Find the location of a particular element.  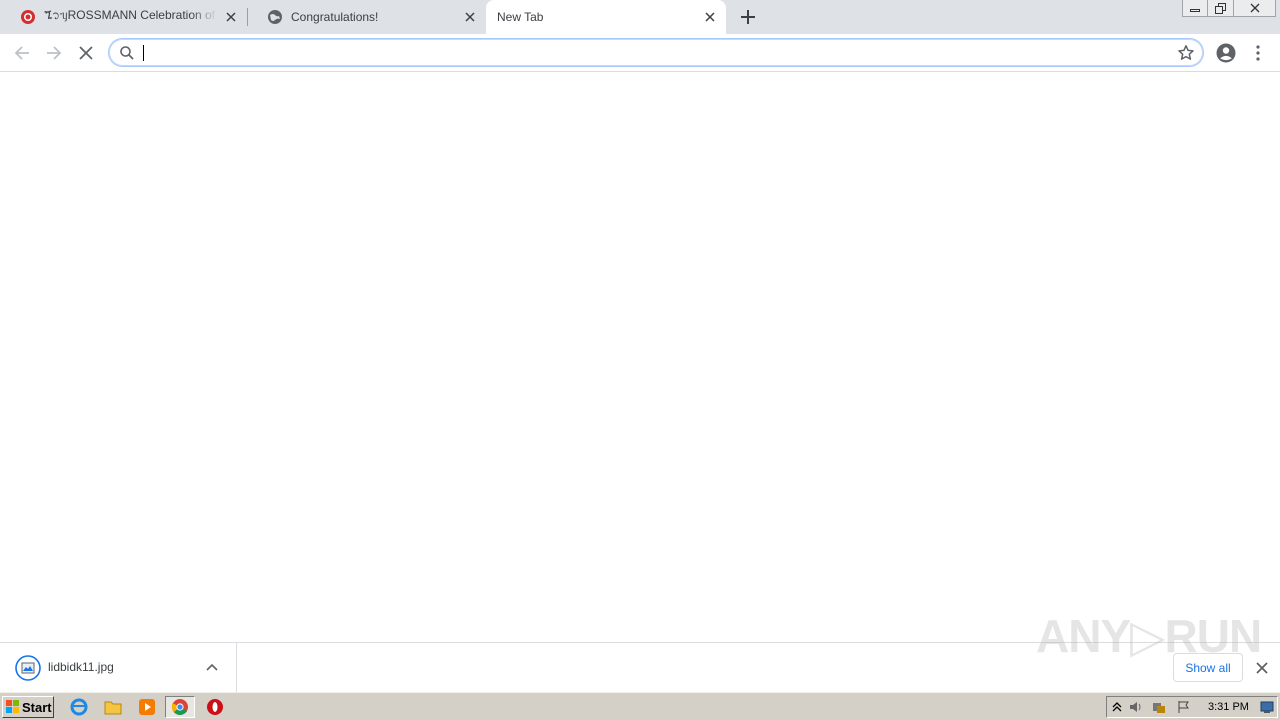

start-label: Start is located at coordinates (37, 707).